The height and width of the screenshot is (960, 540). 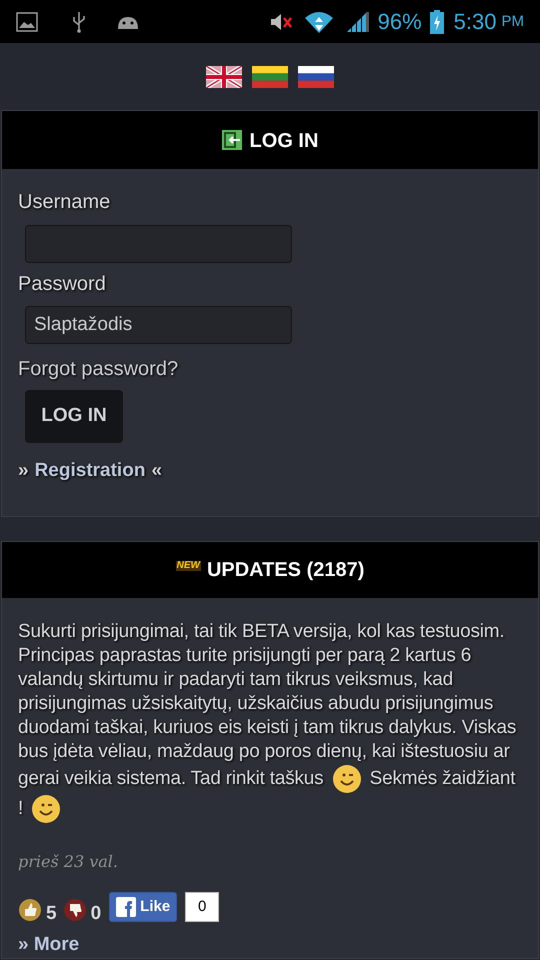 What do you see at coordinates (51, 914) in the screenshot?
I see `like-count: 5` at bounding box center [51, 914].